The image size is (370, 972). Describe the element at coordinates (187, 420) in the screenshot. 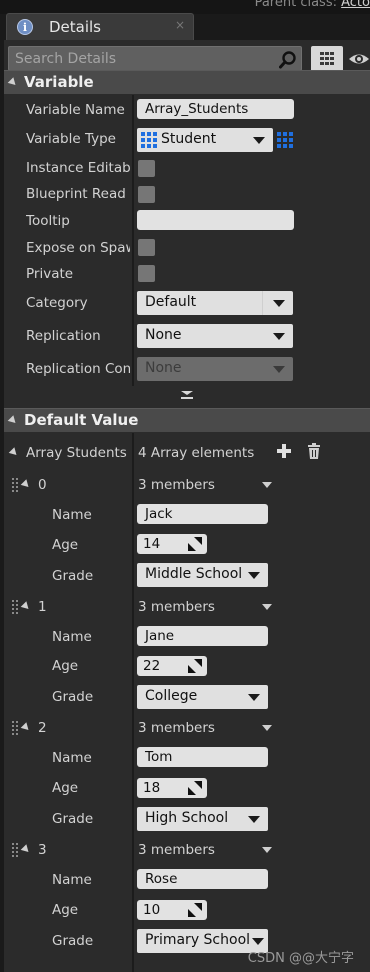

I see `section-default-value-header: Default Value` at that location.